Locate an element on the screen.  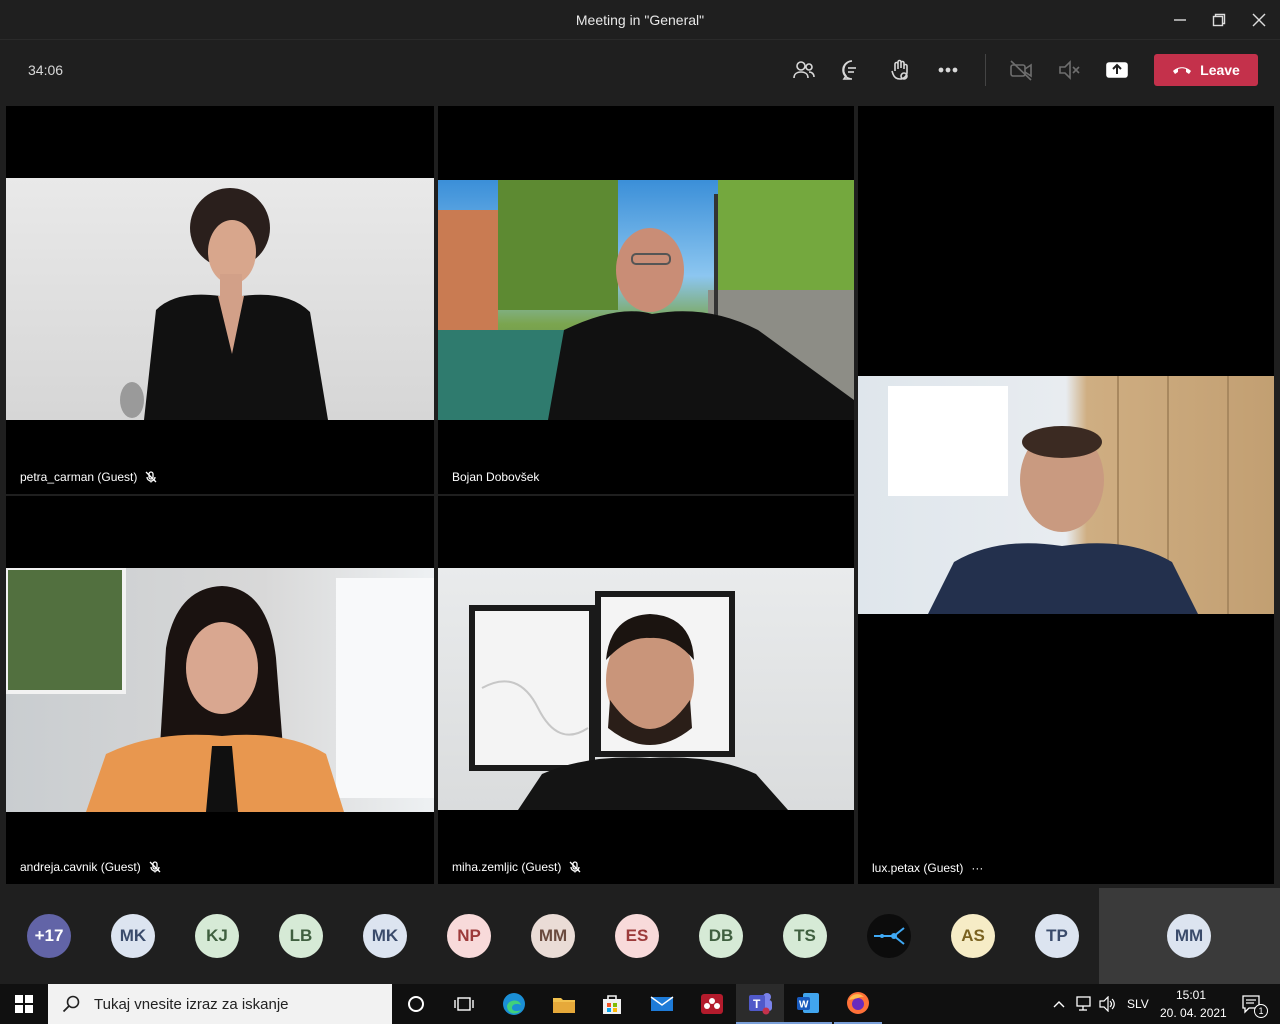
avatar-logo is located at coordinates (889, 936).